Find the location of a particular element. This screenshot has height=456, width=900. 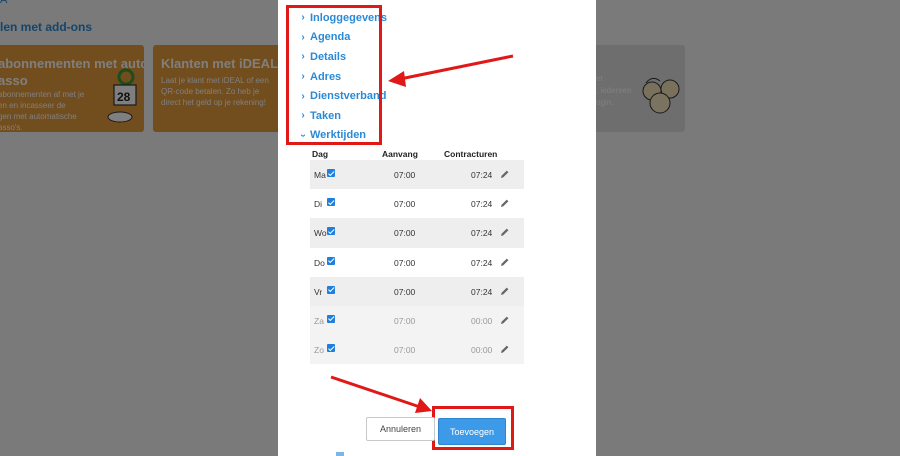

day-label: Ma is located at coordinates (320, 175).